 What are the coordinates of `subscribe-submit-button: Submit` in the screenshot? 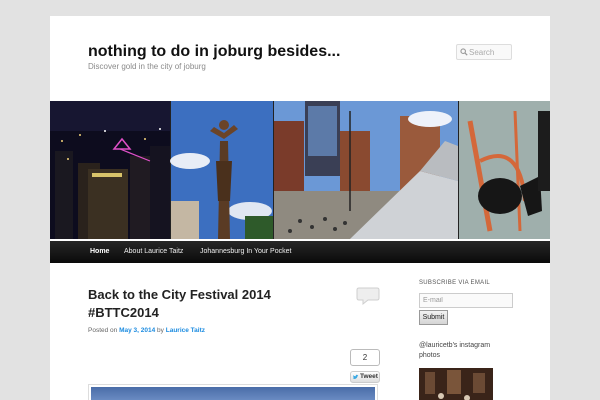 It's located at (433, 317).